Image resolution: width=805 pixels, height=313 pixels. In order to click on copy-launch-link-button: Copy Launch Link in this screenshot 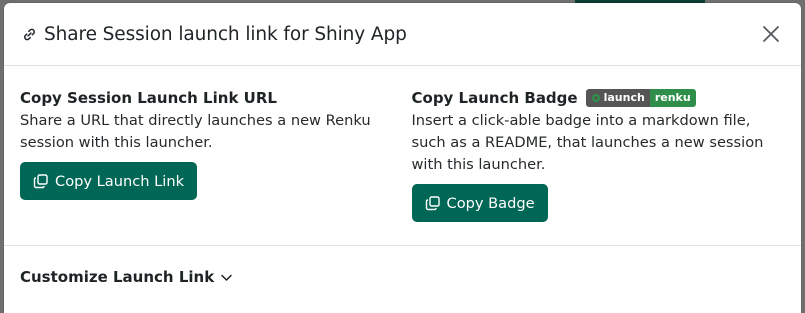, I will do `click(109, 181)`.